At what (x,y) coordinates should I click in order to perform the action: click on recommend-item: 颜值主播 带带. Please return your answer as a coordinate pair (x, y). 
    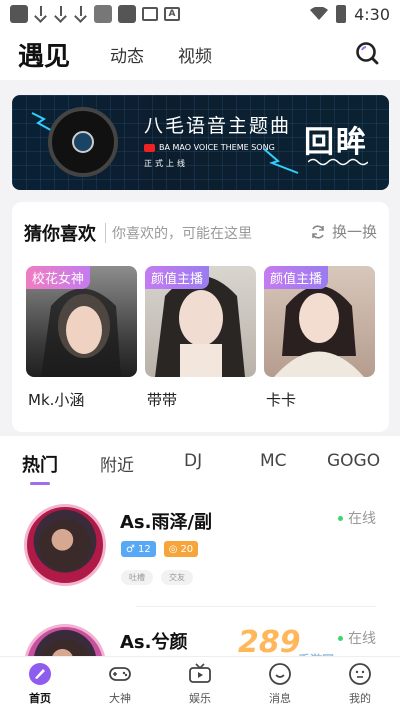
    Looking at the image, I should click on (200, 338).